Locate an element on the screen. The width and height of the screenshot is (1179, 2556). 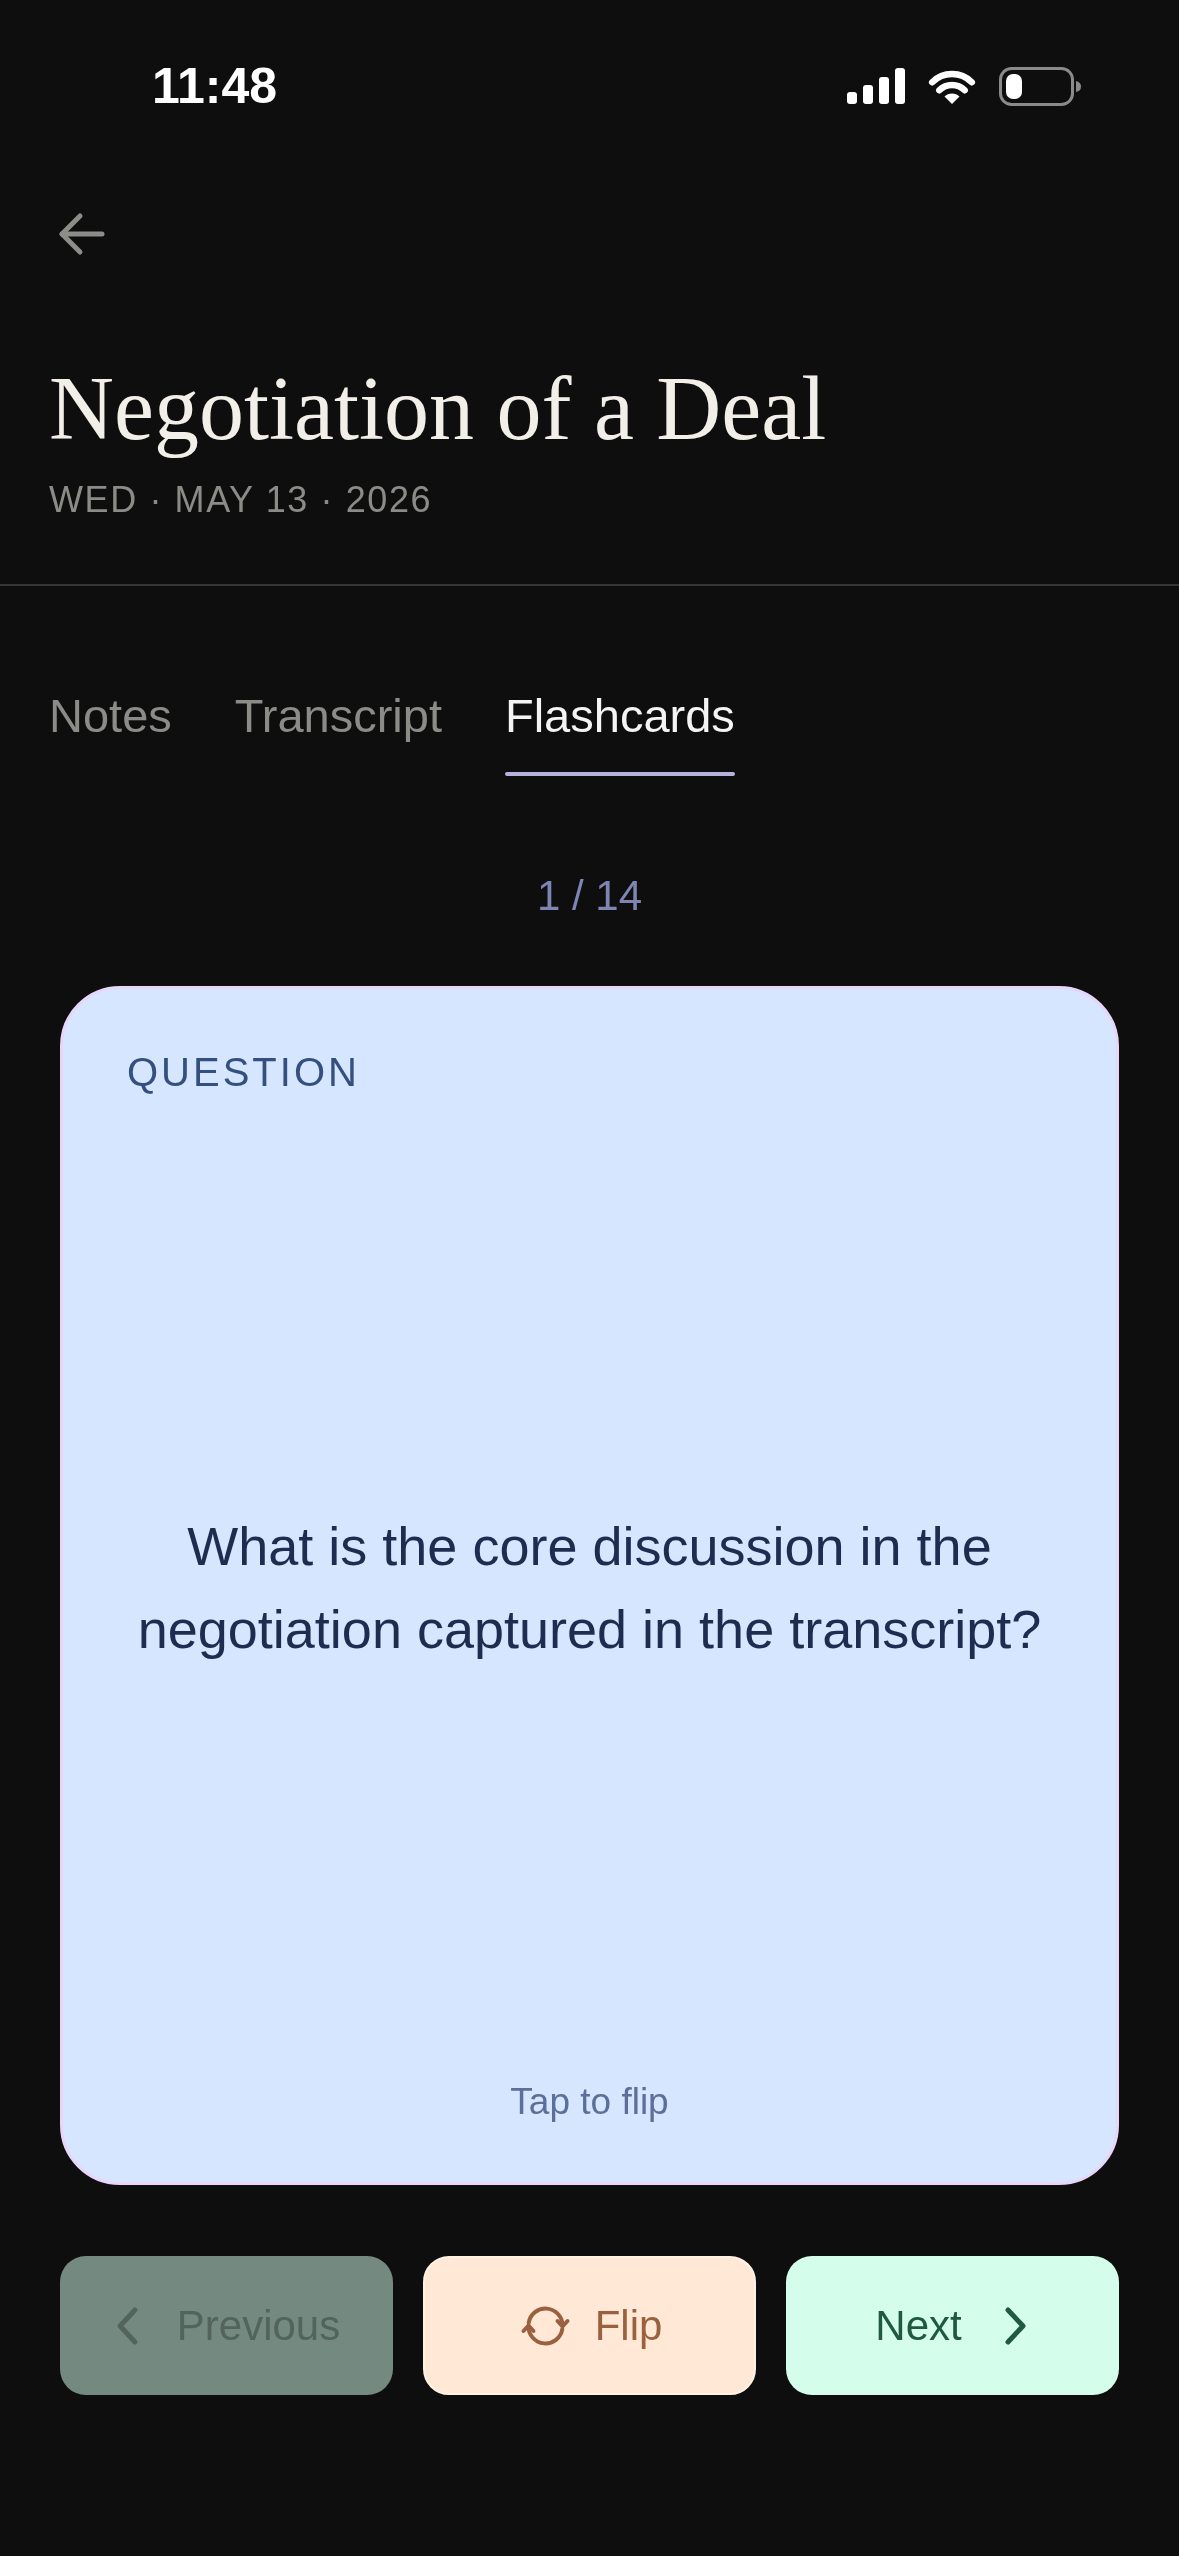
status-time: 11:48 is located at coordinates (215, 86).